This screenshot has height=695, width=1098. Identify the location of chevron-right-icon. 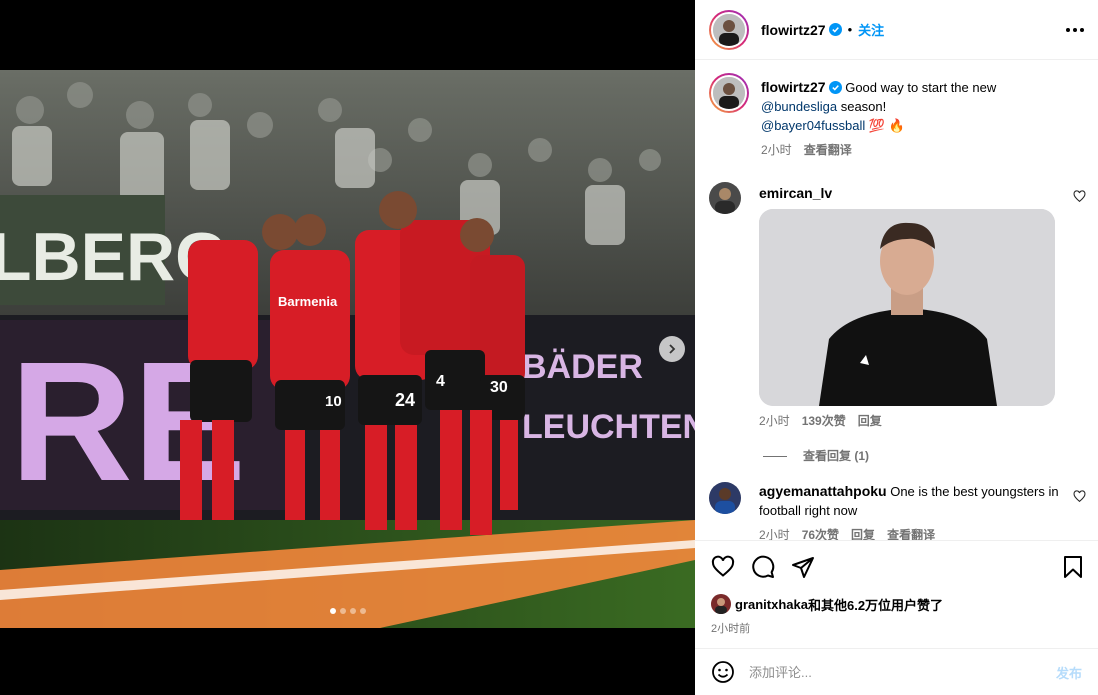
(672, 349).